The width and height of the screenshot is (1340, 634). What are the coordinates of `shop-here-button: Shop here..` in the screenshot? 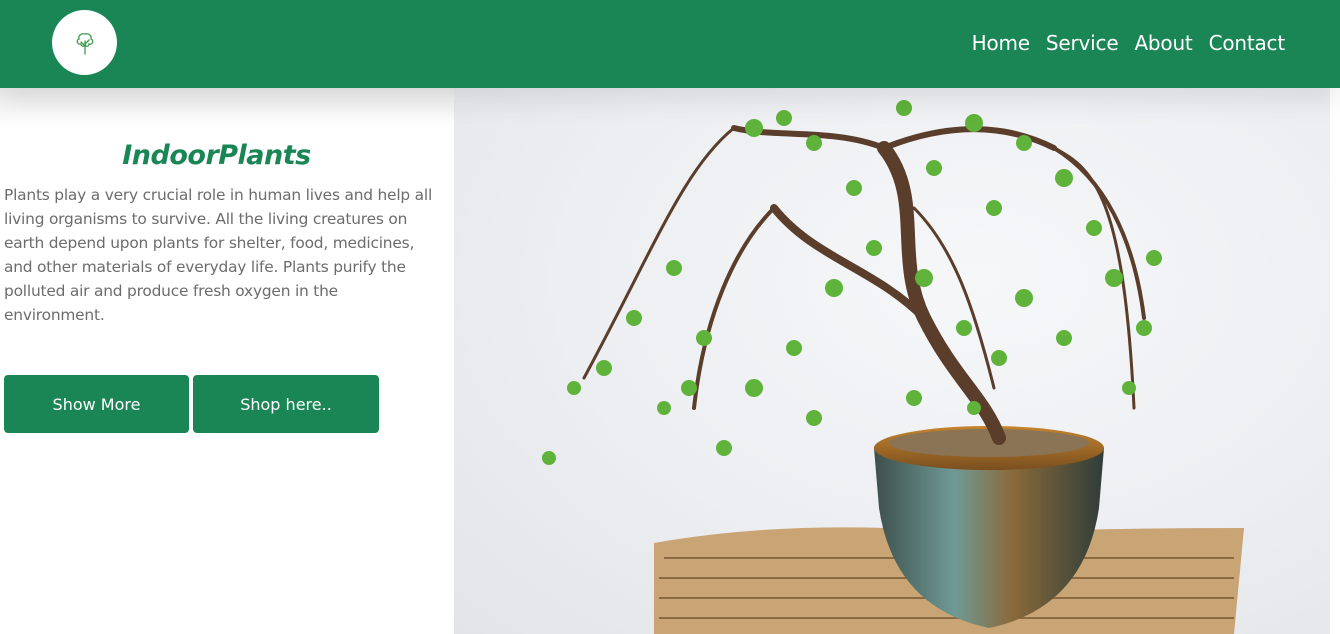 It's located at (286, 404).